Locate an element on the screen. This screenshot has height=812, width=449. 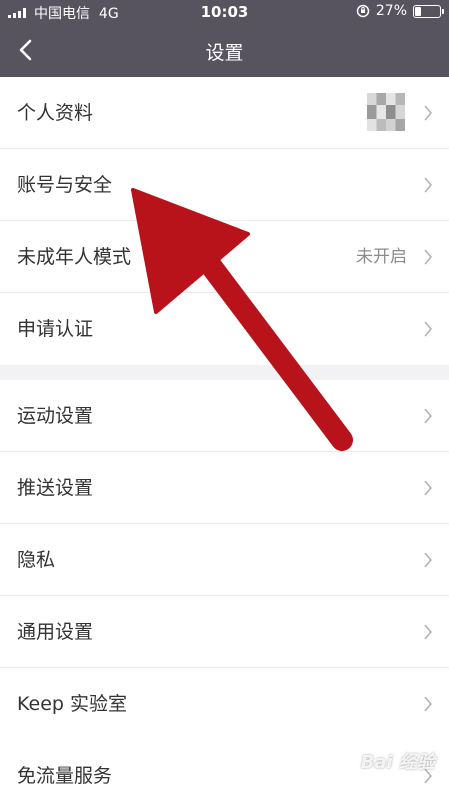
settings-item-account-security: 账号与安全 is located at coordinates (224, 185).